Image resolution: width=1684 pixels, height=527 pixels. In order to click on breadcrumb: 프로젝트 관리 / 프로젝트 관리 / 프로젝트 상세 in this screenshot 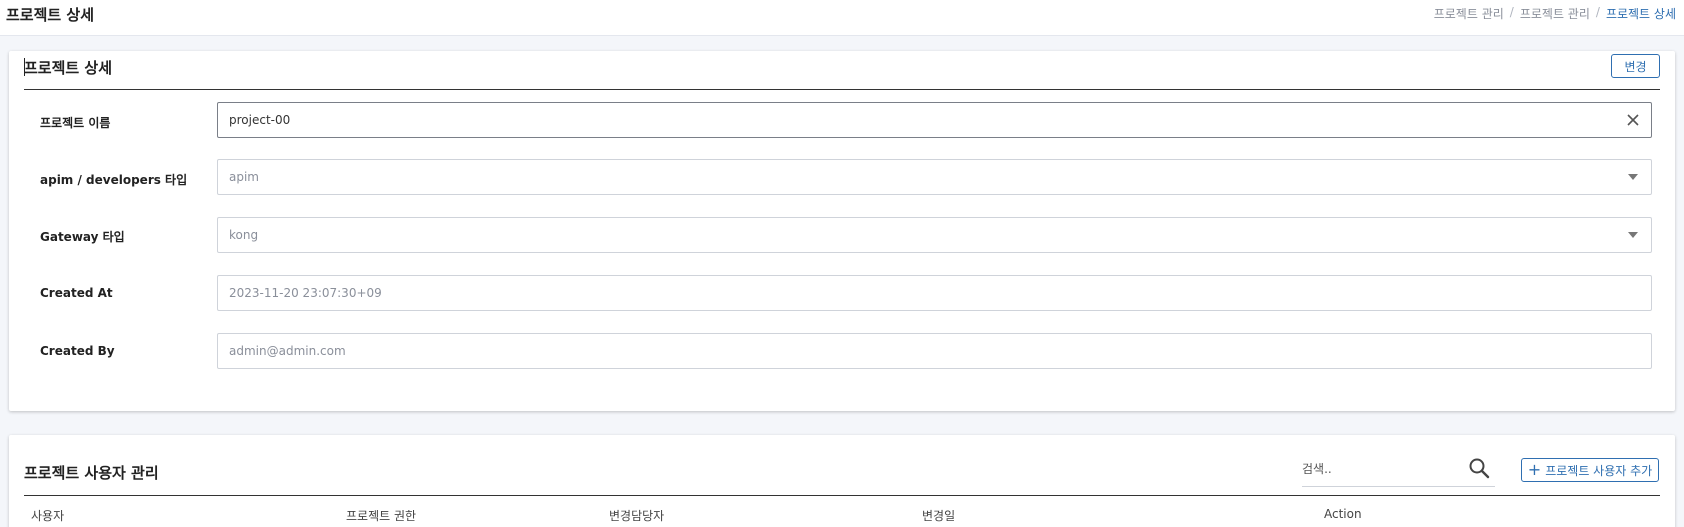, I will do `click(1555, 13)`.